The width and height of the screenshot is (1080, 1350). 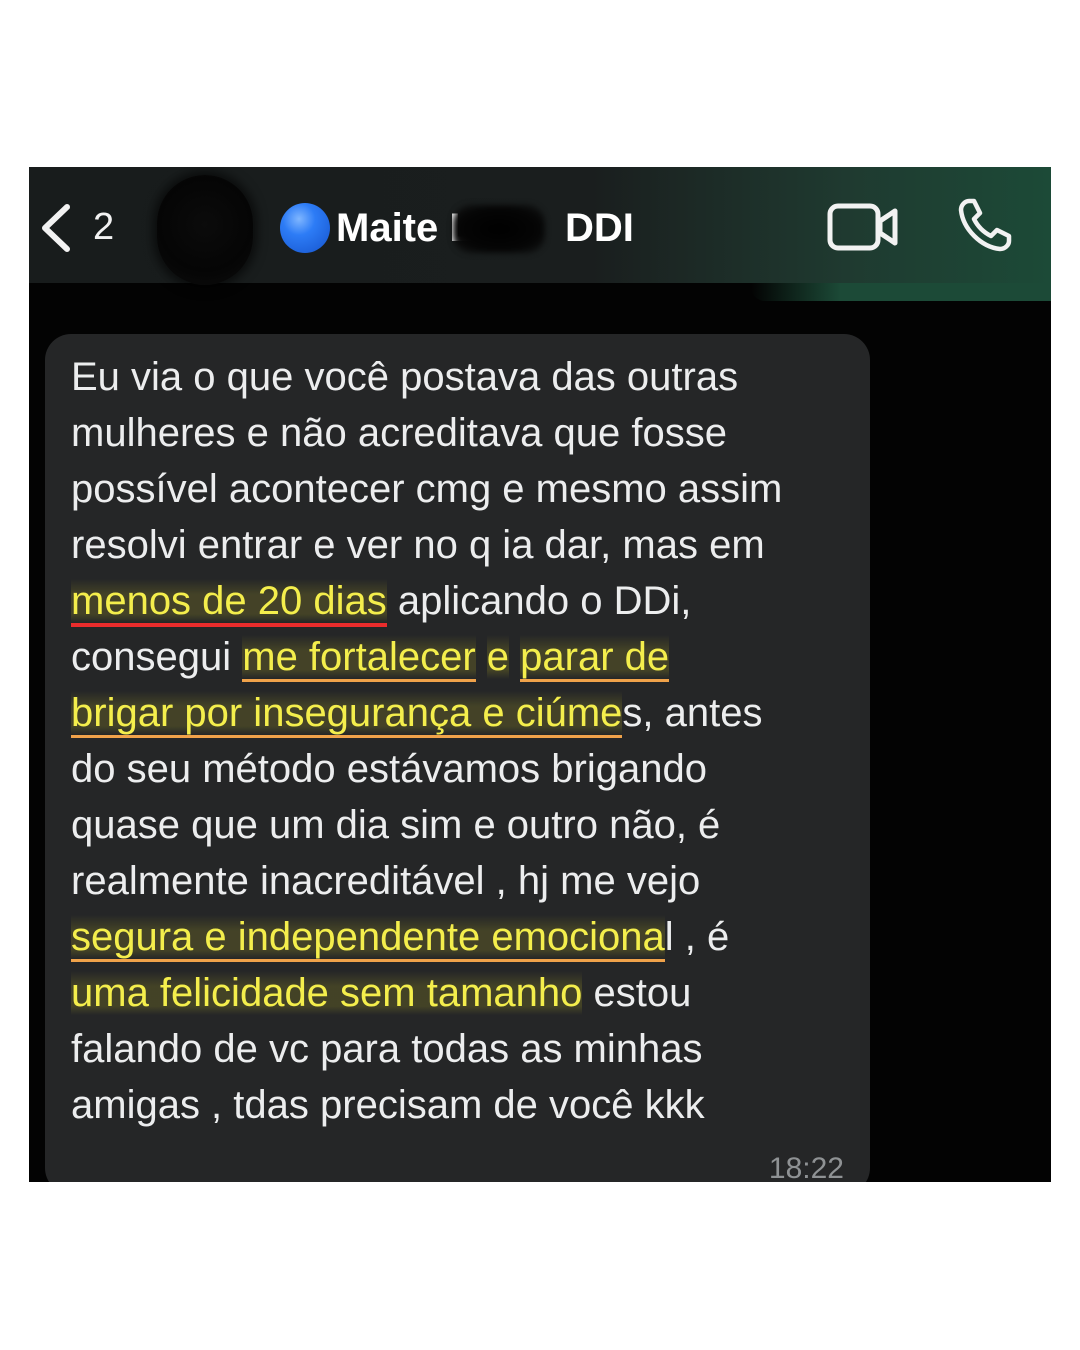 I want to click on message-line: consegui me fortalecer e parar de, so click(x=370, y=657).